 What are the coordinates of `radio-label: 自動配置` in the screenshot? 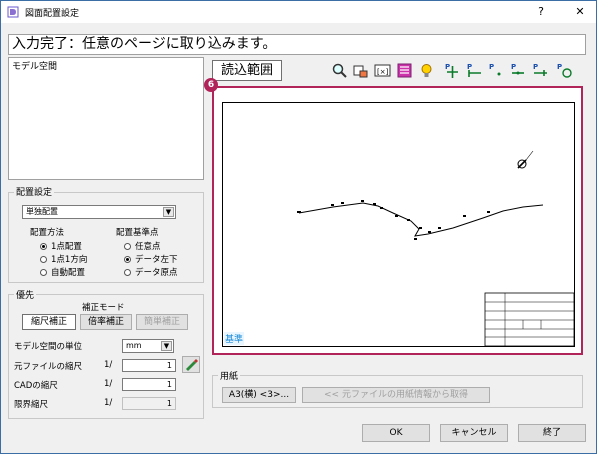 It's located at (68, 273).